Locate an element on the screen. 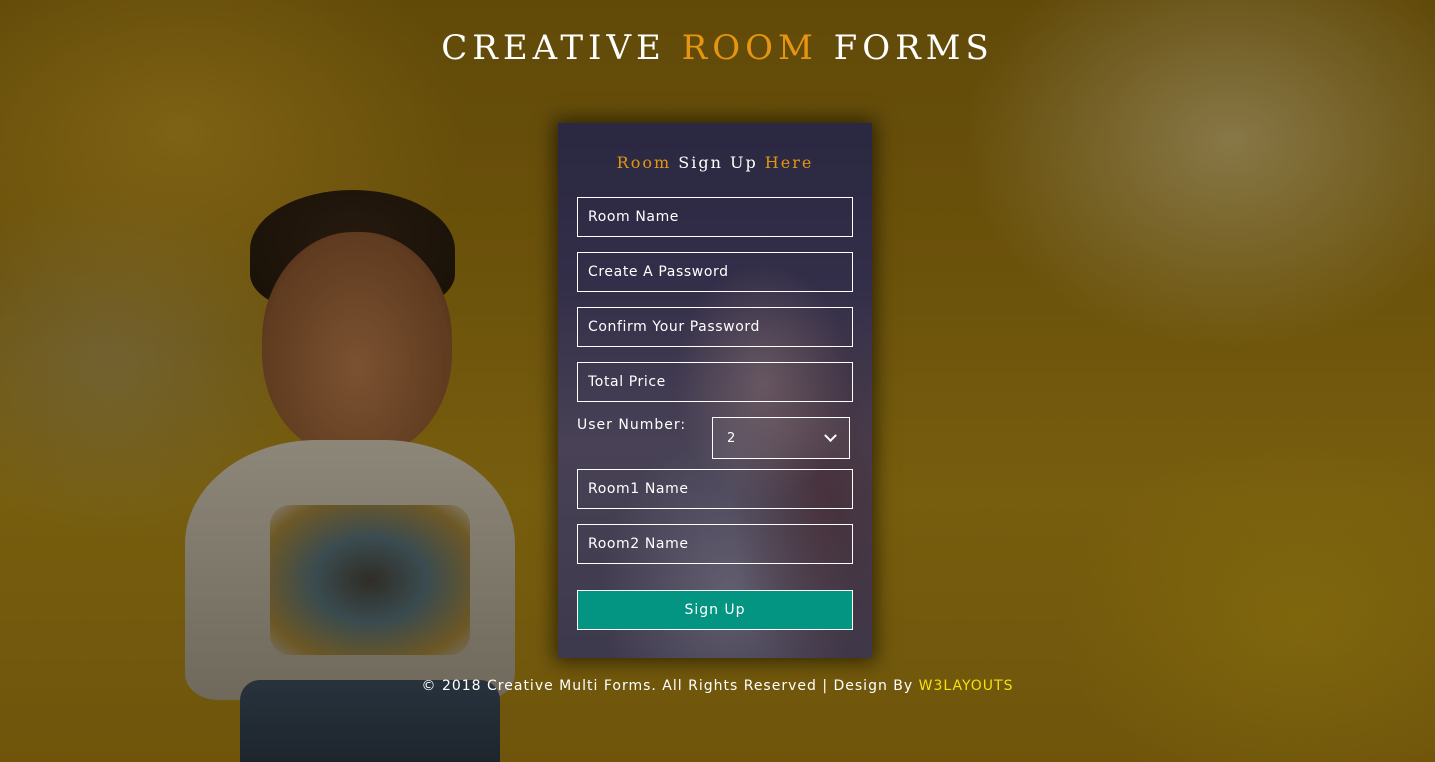  title-part2: FORMS is located at coordinates (913, 48).